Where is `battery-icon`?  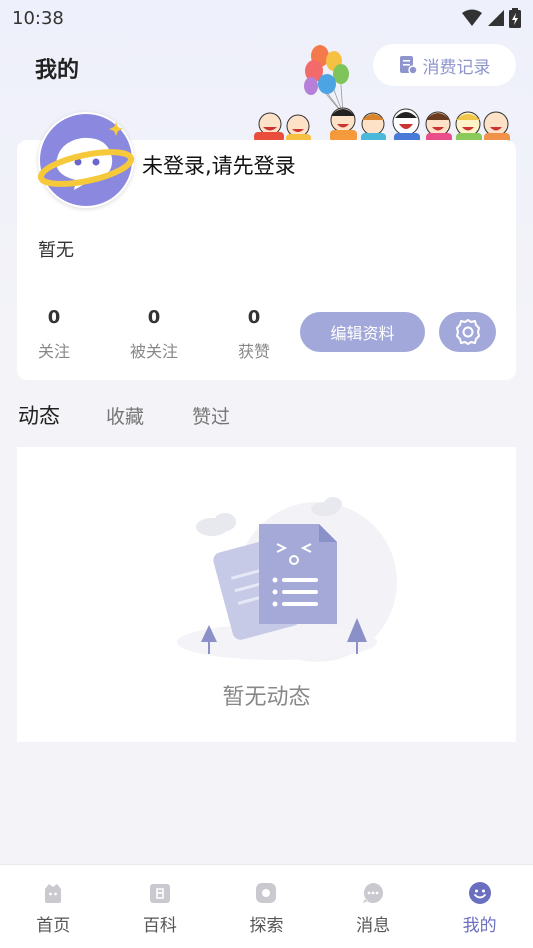 battery-icon is located at coordinates (515, 18).